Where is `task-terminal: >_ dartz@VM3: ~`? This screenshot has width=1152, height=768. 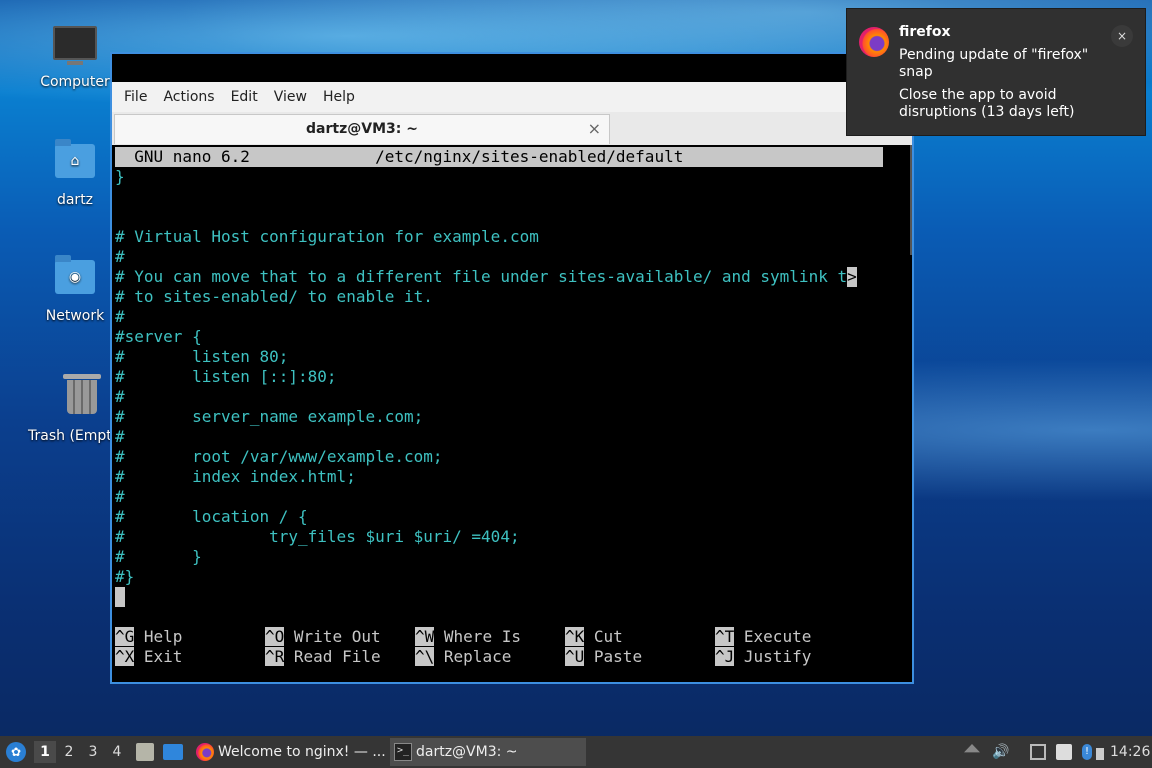 task-terminal: >_ dartz@VM3: ~ is located at coordinates (488, 752).